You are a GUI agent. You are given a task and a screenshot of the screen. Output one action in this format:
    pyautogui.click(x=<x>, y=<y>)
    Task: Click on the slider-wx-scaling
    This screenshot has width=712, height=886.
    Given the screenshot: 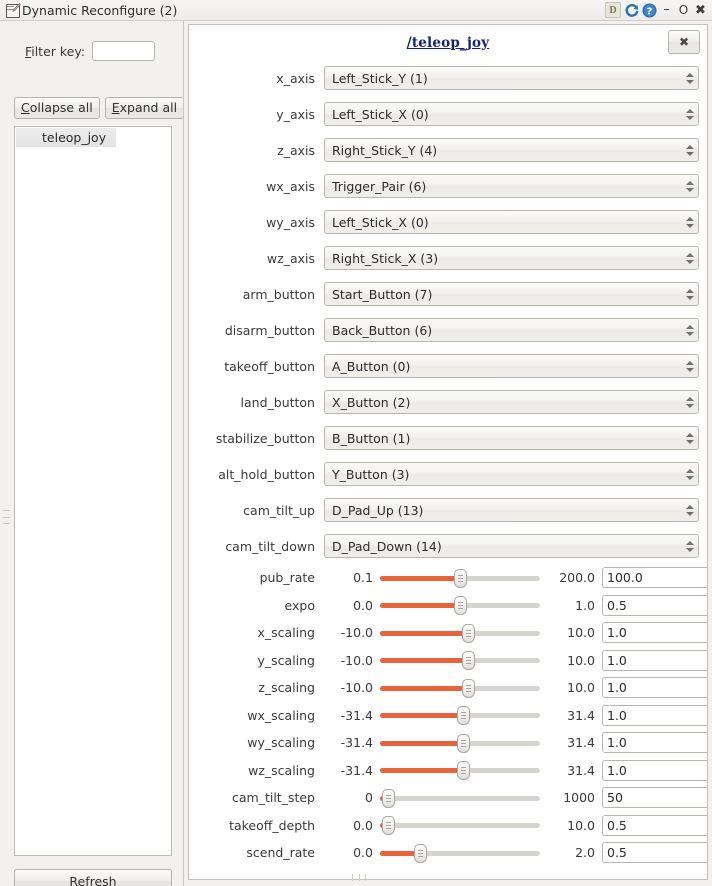 What is the action you would take?
    pyautogui.click(x=460, y=715)
    